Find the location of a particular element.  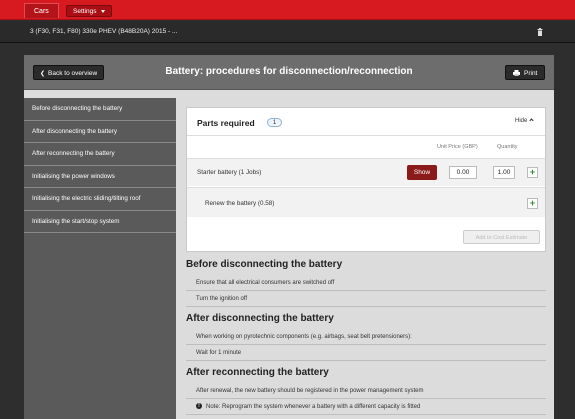

part-label: Starter battery (1 Jobs) is located at coordinates (229, 172).